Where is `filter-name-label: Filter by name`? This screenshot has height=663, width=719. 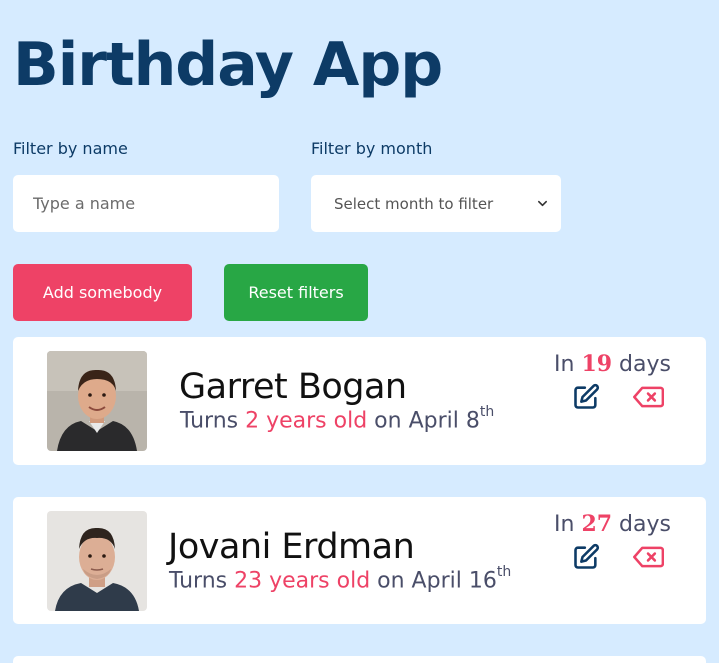 filter-name-label: Filter by name is located at coordinates (70, 148).